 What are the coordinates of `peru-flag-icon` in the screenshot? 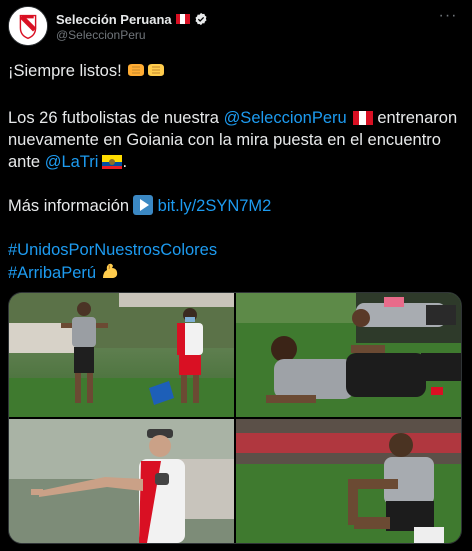 It's located at (182, 19).